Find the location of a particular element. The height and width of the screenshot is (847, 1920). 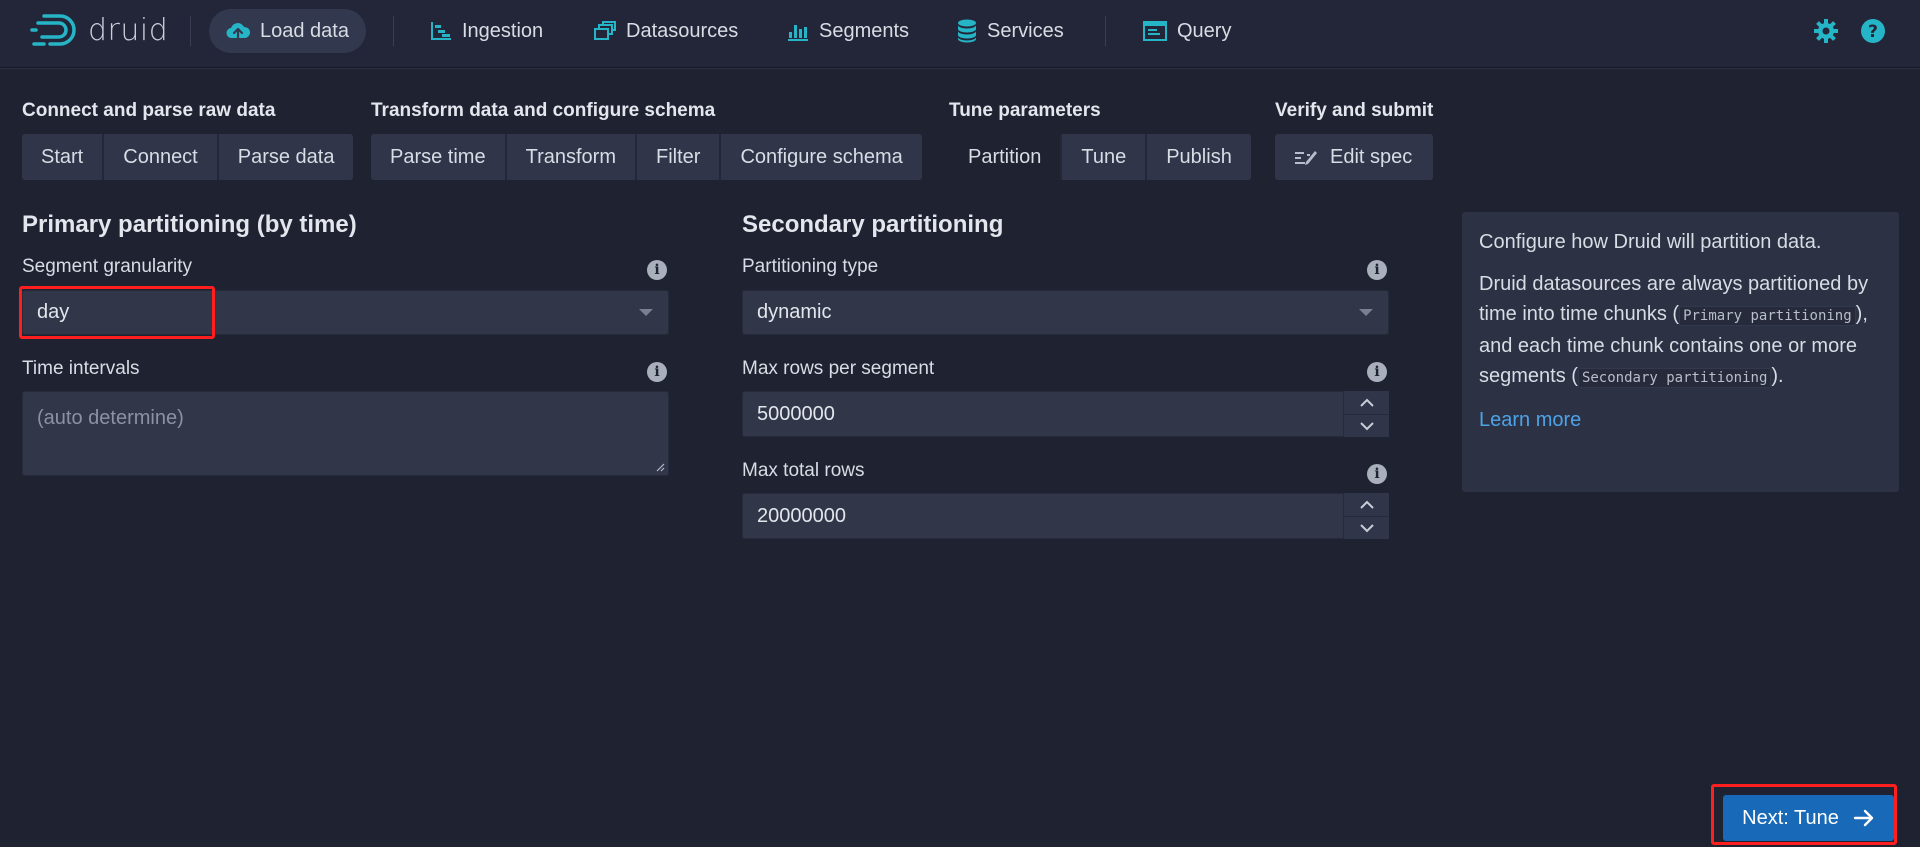

logo-text: druid is located at coordinates (128, 30).